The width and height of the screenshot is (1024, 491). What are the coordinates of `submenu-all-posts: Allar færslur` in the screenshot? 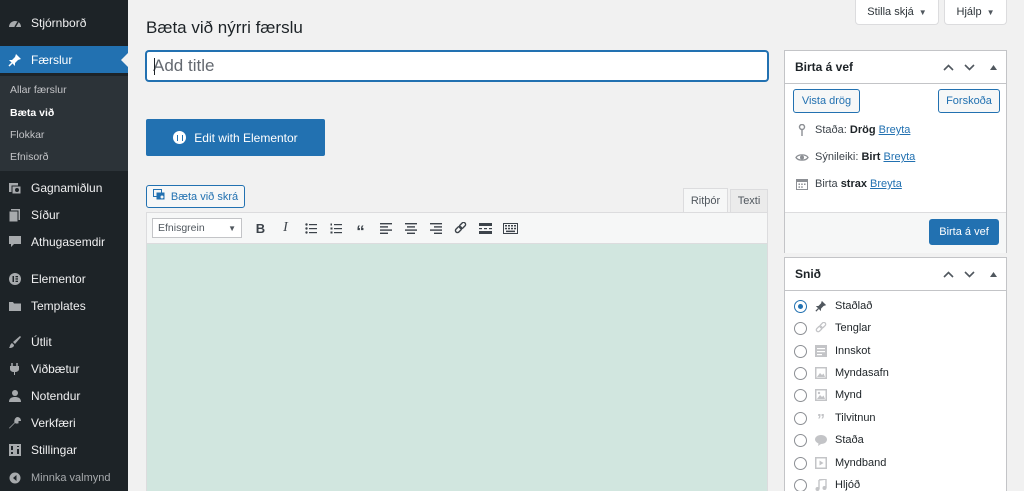 It's located at (38, 90).